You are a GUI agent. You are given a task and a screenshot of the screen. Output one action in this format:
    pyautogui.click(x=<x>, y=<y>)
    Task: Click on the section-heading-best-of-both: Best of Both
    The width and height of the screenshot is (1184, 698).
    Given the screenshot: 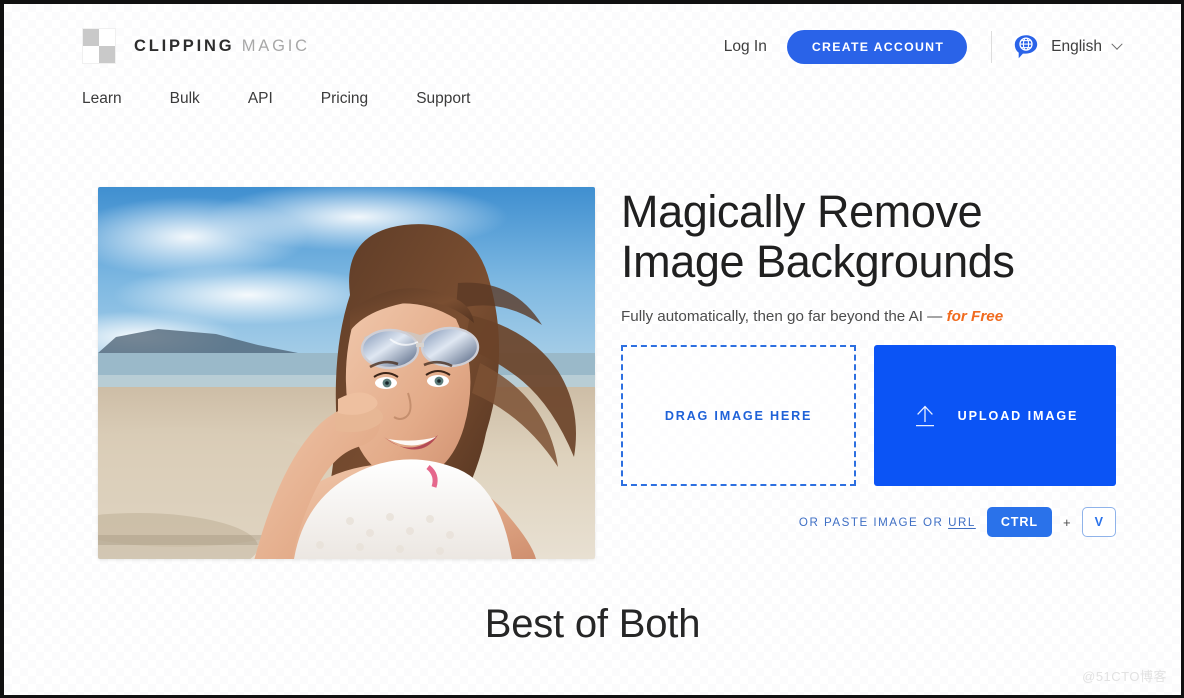 What is the action you would take?
    pyautogui.click(x=592, y=624)
    